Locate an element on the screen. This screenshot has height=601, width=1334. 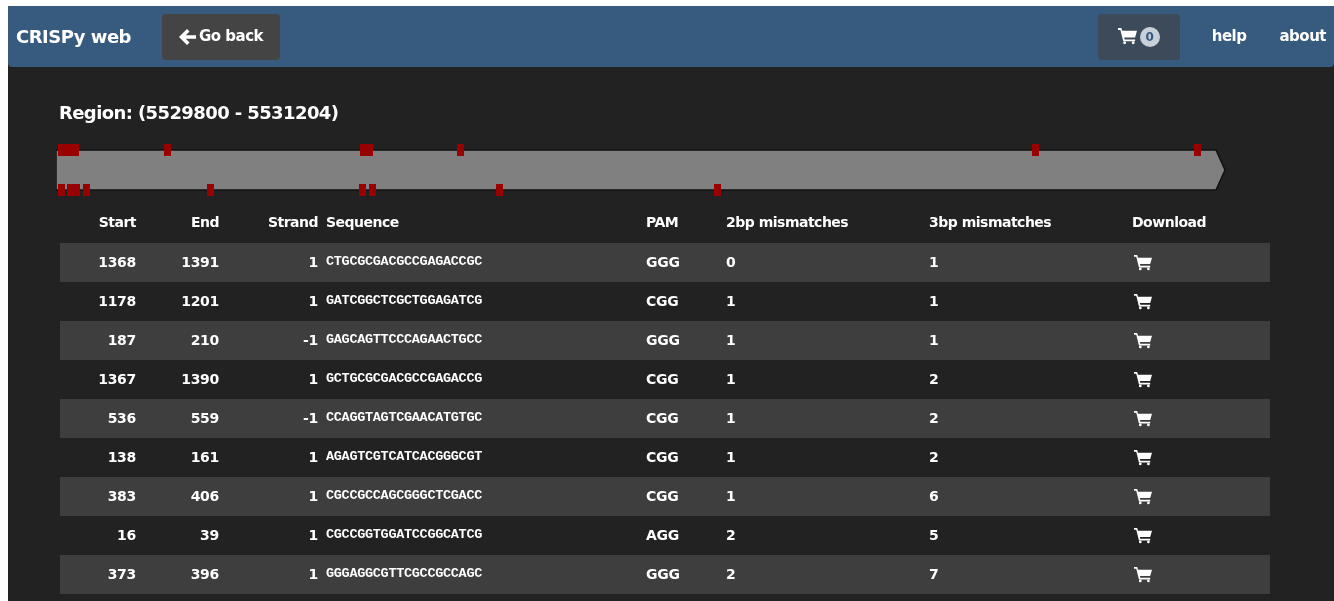
table-cell: 1368 is located at coordinates (100, 262).